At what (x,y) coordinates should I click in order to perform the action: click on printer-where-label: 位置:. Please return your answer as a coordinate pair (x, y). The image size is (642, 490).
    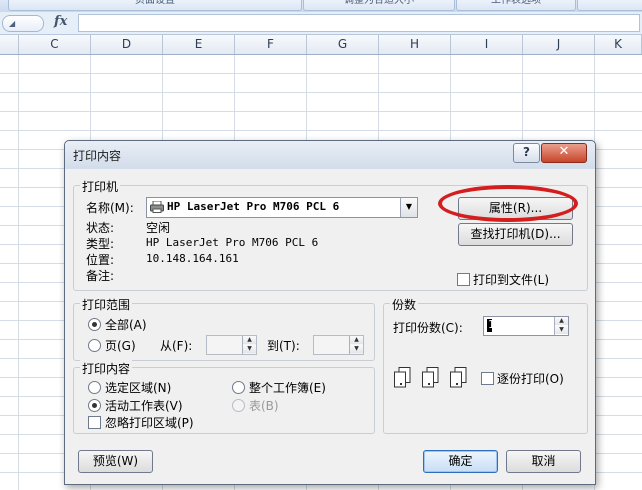
    Looking at the image, I should click on (100, 260).